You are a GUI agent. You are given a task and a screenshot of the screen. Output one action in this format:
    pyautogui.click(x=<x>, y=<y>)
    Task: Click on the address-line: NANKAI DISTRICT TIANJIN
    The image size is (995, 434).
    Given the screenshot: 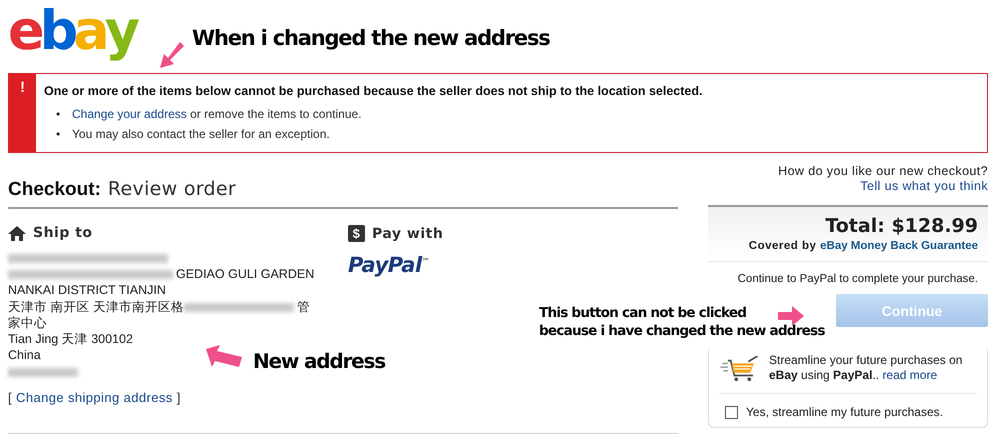 What is the action you would take?
    pyautogui.click(x=87, y=290)
    